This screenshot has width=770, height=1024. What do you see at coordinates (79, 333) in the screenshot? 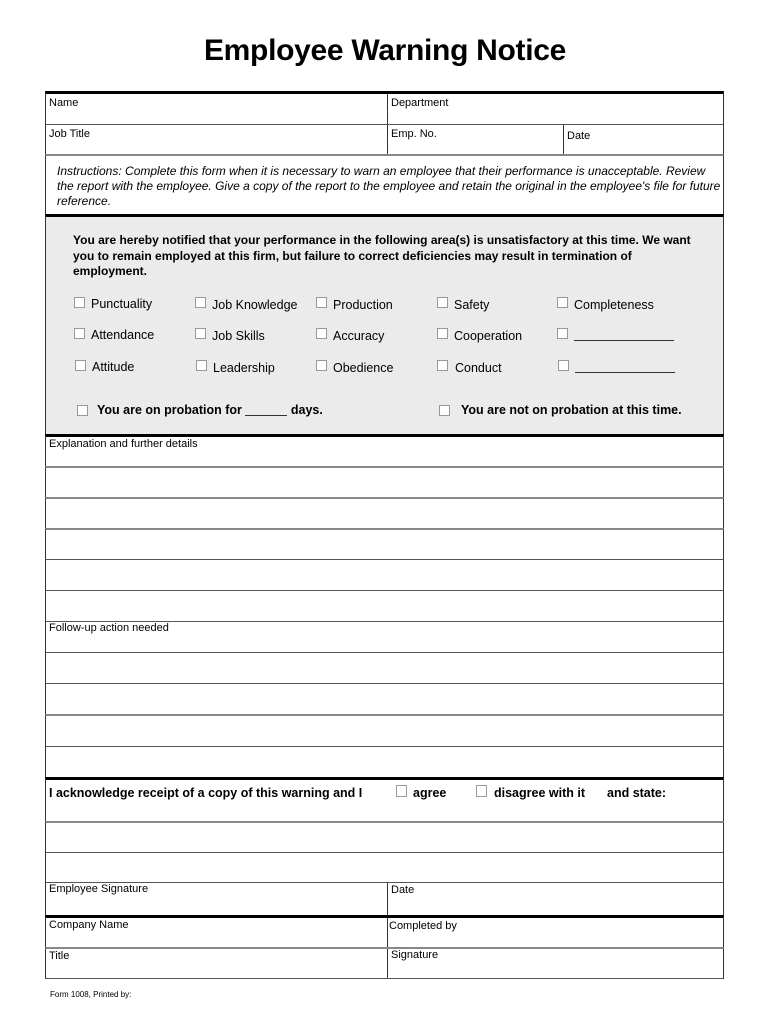
I see `attendance-checkbox` at bounding box center [79, 333].